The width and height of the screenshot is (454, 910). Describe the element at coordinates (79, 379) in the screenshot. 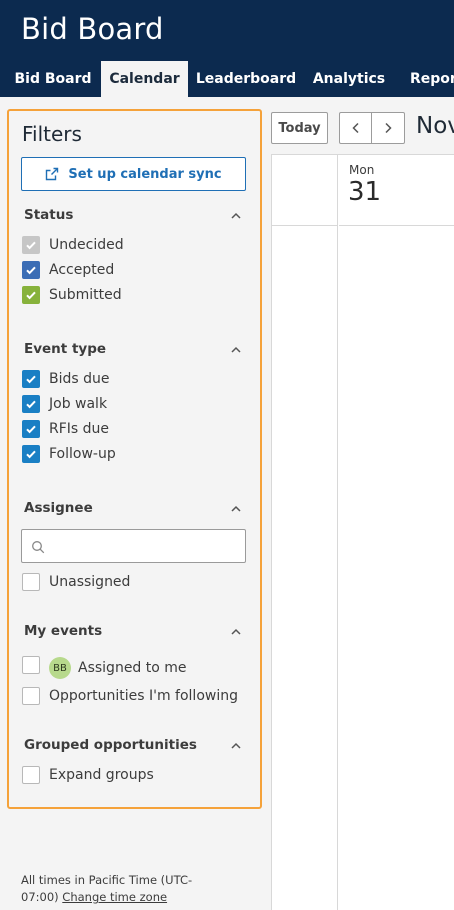

I see `event-bids-due-label: Bids due` at that location.